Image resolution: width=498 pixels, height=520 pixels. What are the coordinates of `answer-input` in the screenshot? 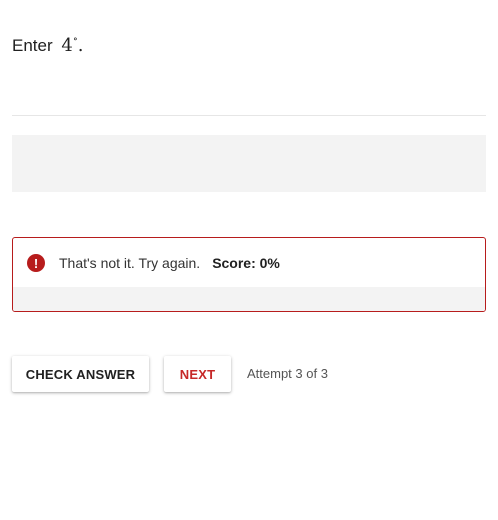 It's located at (249, 163).